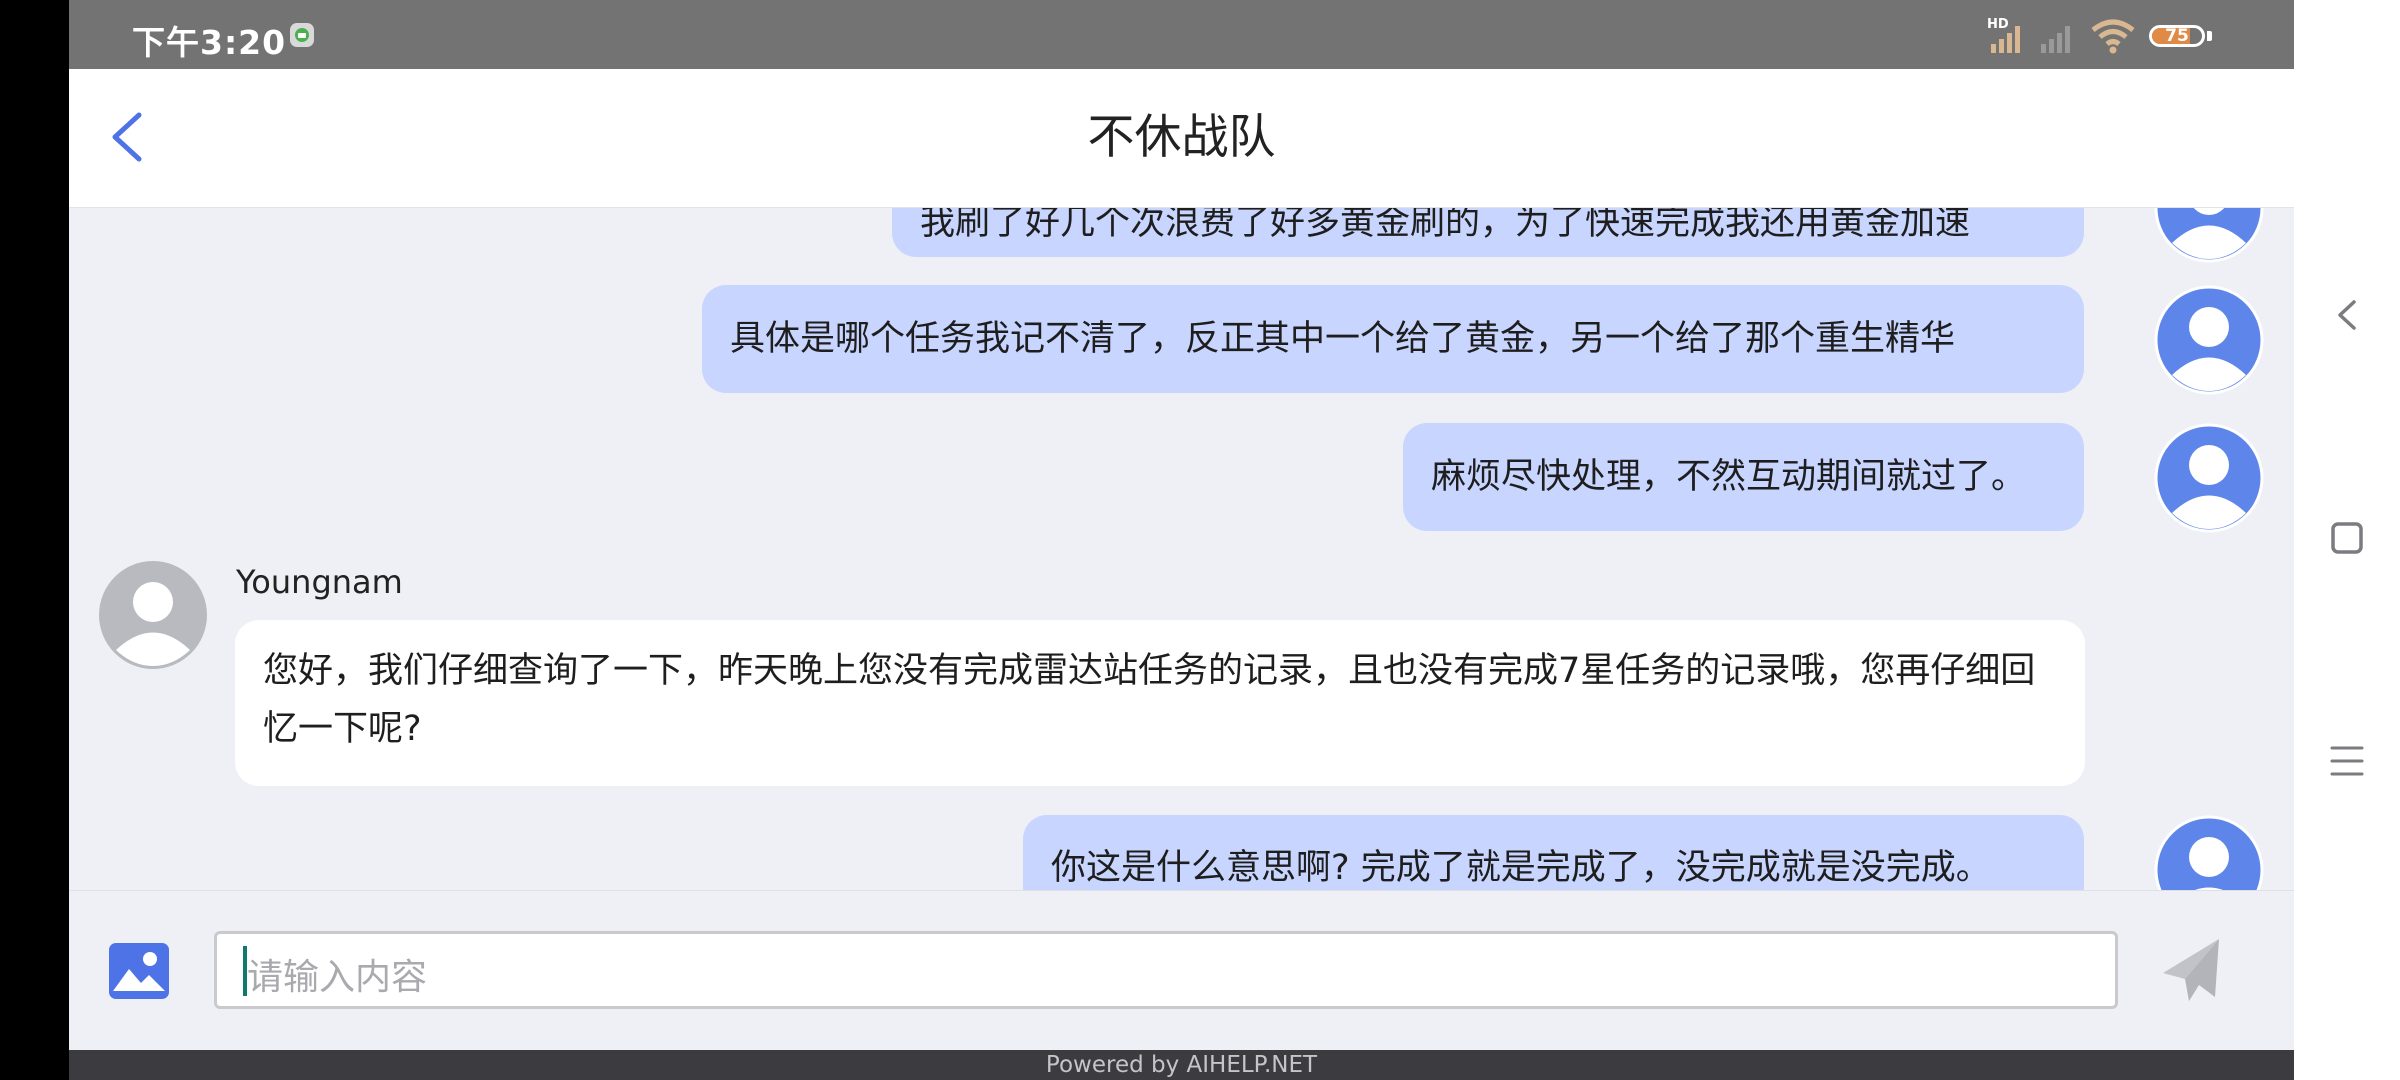 The width and height of the screenshot is (2400, 1080). I want to click on chat-header: 不休战队, so click(1181, 138).